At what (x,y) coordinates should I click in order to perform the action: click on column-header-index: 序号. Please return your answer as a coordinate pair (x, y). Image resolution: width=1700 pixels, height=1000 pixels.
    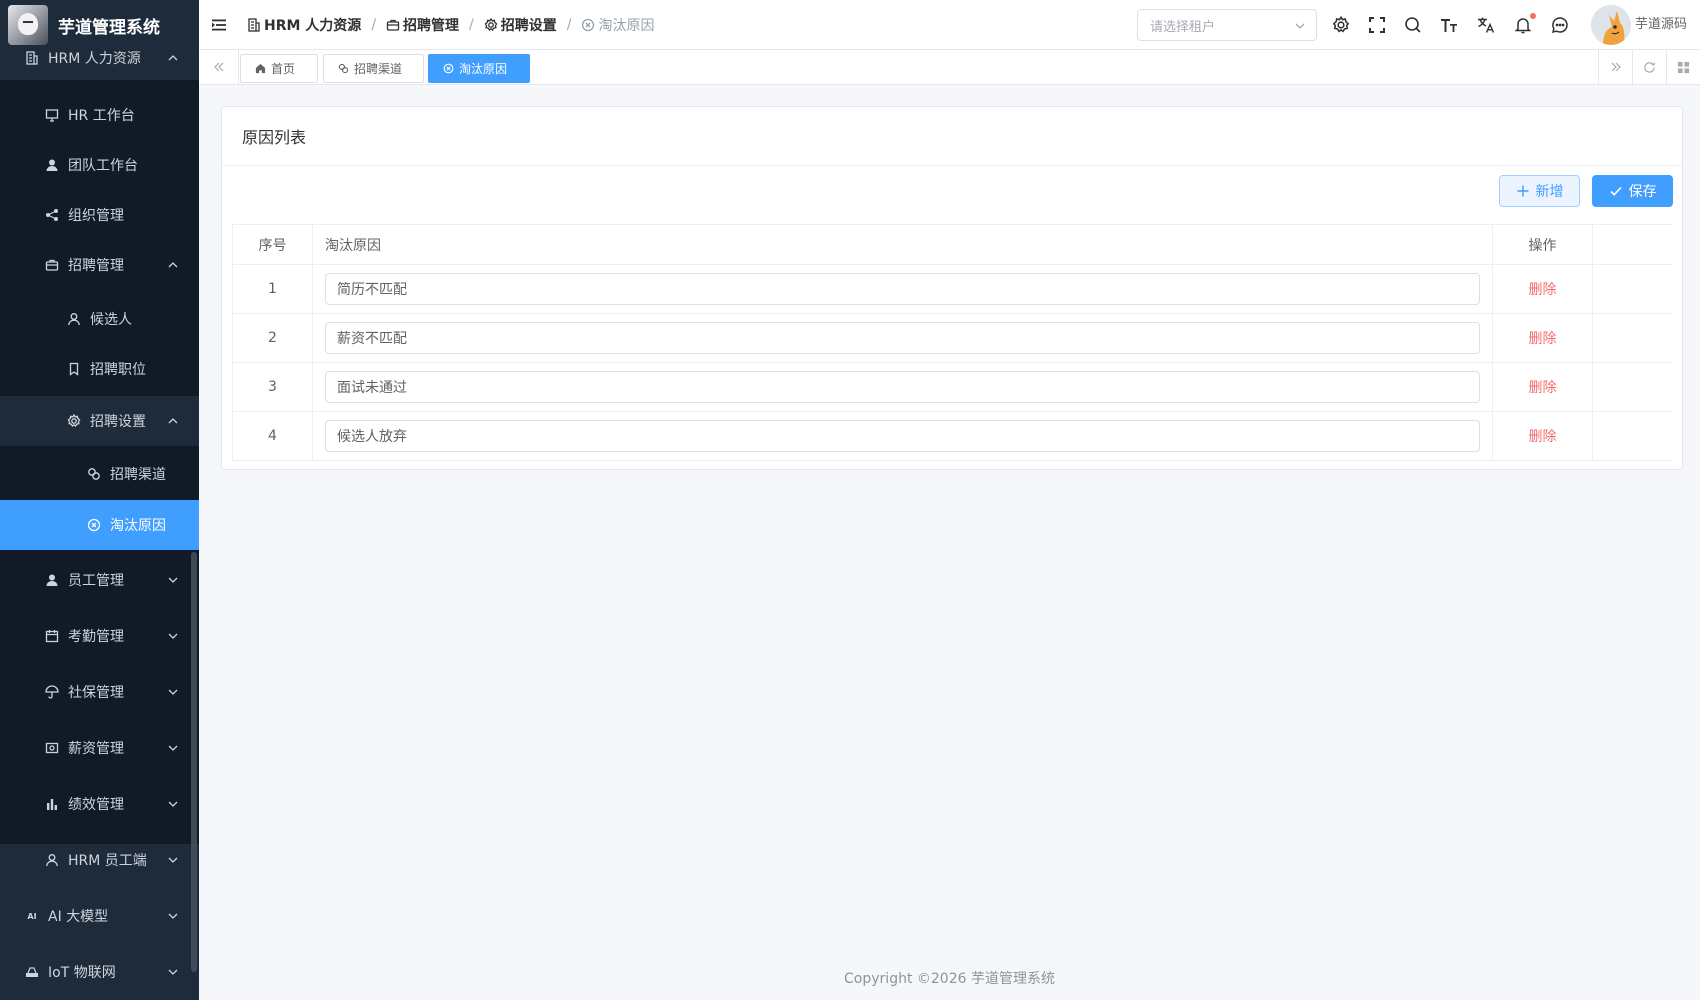
    Looking at the image, I should click on (273, 244).